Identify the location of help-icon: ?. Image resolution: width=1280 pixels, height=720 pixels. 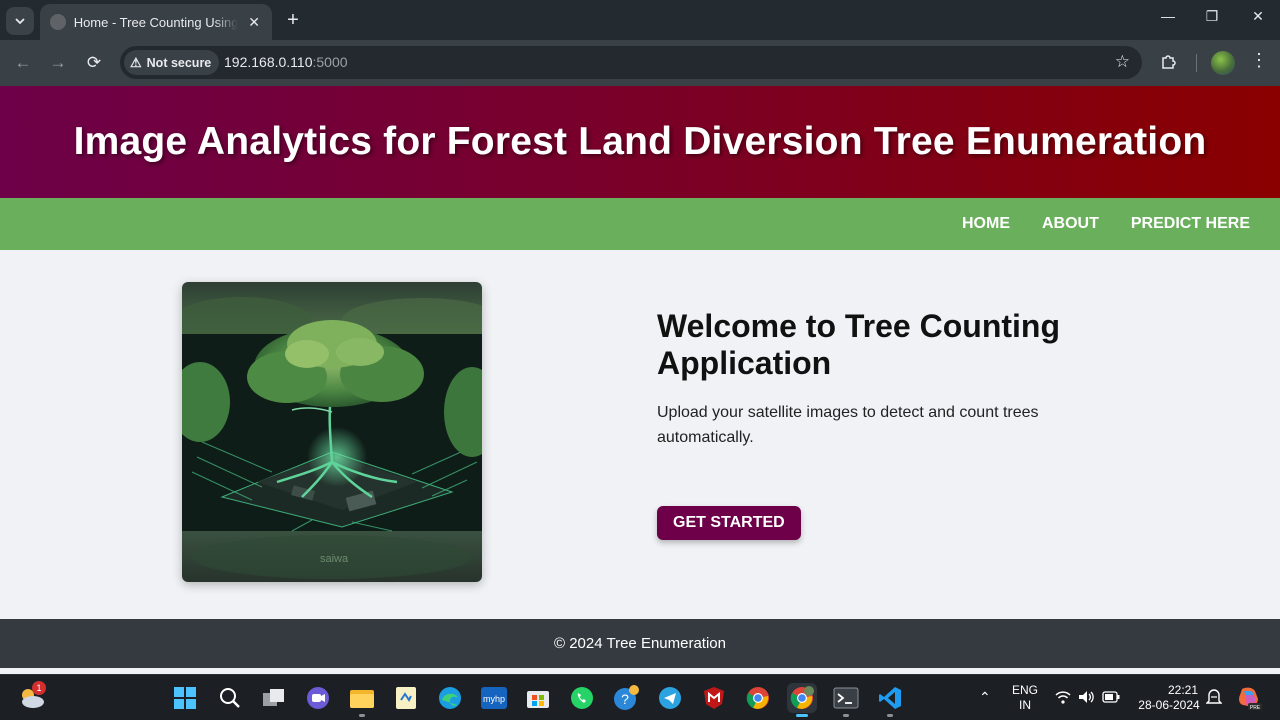
(626, 698).